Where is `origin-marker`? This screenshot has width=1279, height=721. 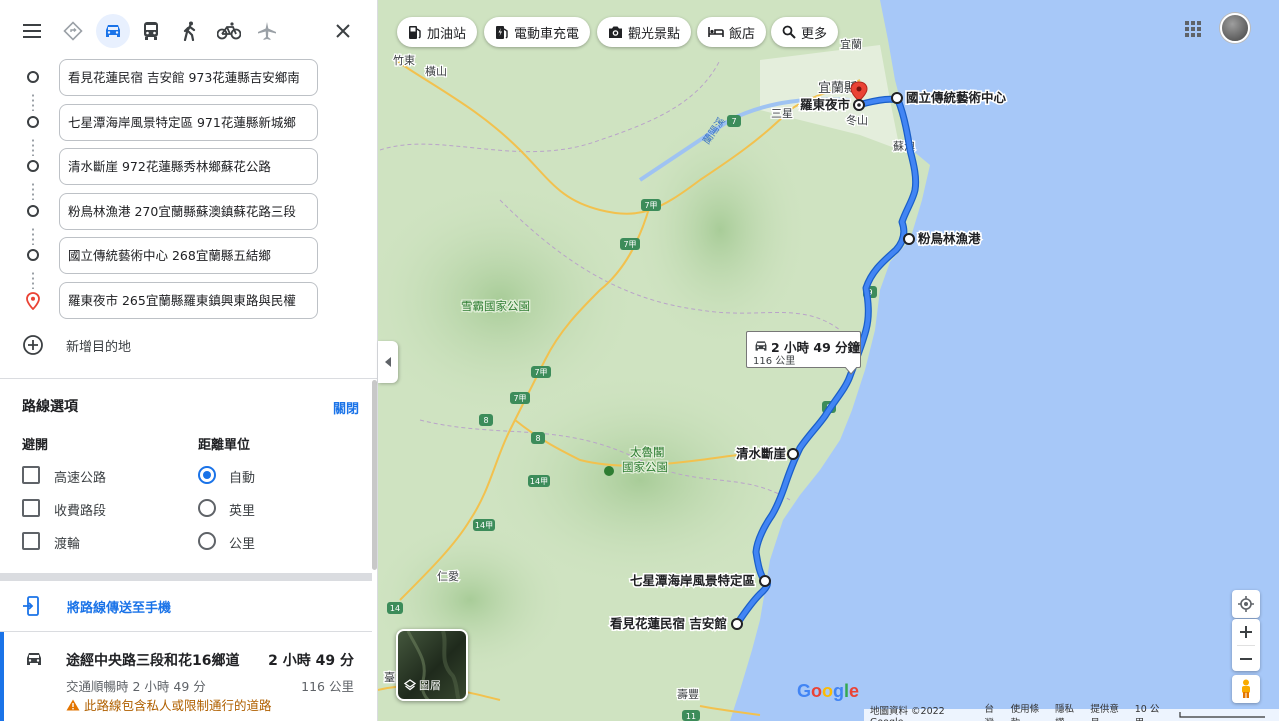 origin-marker is located at coordinates (737, 624).